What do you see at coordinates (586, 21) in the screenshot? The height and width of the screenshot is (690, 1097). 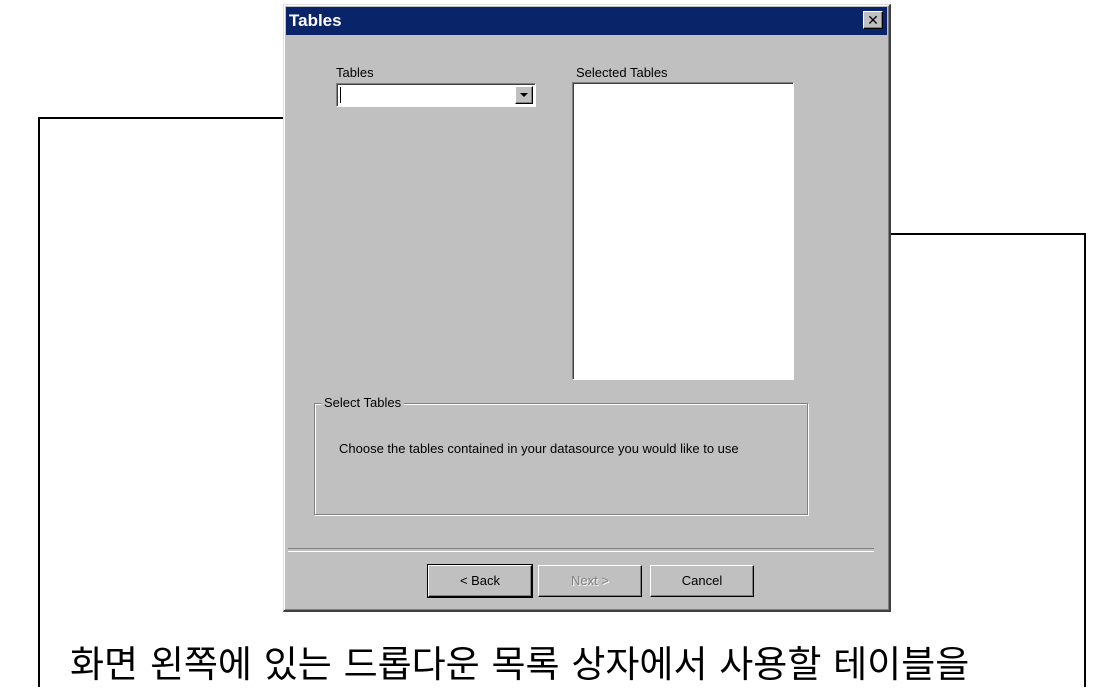 I see `title-bar: Tables ✕` at bounding box center [586, 21].